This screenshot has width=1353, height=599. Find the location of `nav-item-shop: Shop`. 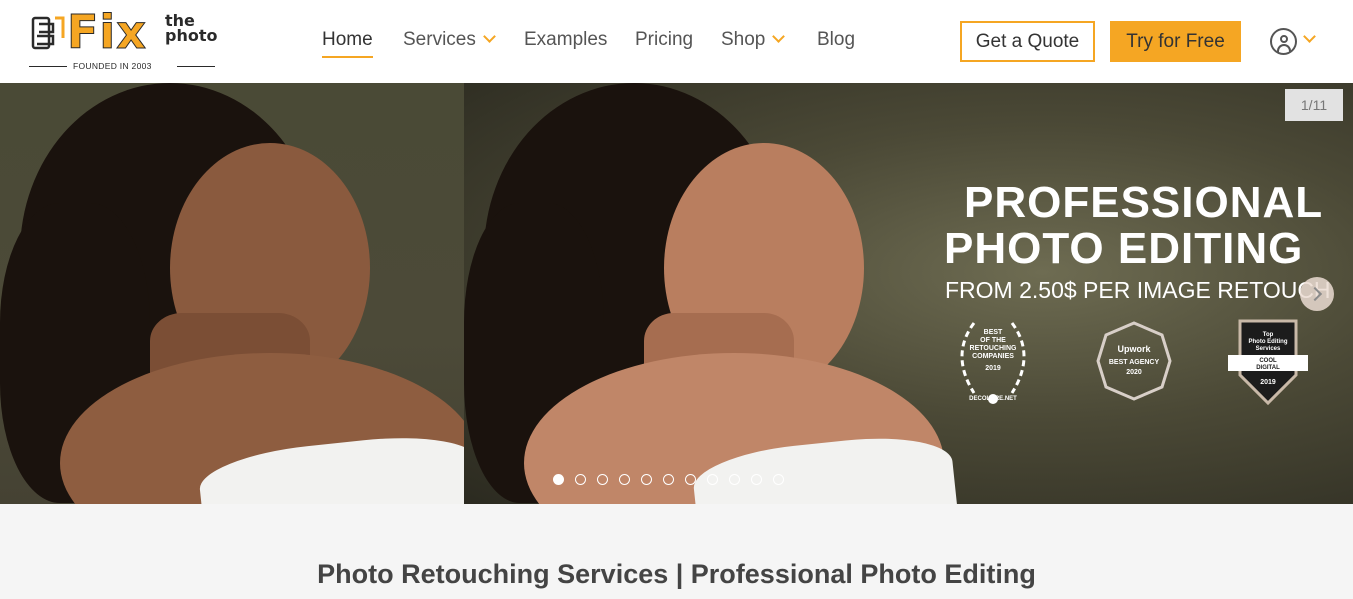

nav-item-shop: Shop is located at coordinates (753, 40).